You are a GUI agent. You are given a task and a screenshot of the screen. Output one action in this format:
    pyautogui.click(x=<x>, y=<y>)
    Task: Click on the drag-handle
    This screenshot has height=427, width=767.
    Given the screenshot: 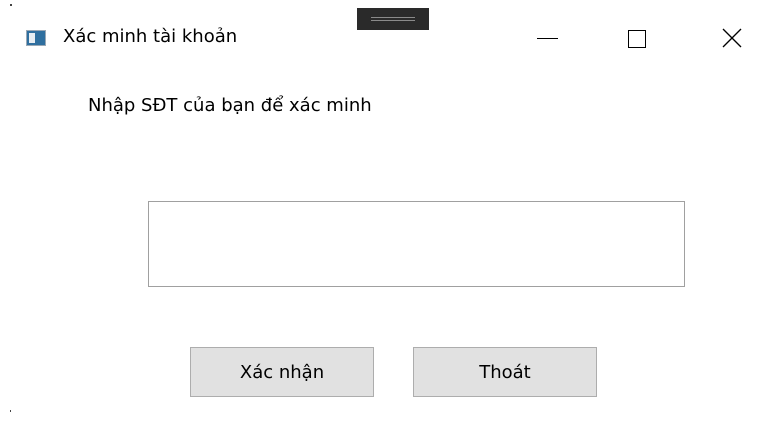 What is the action you would take?
    pyautogui.click(x=393, y=19)
    